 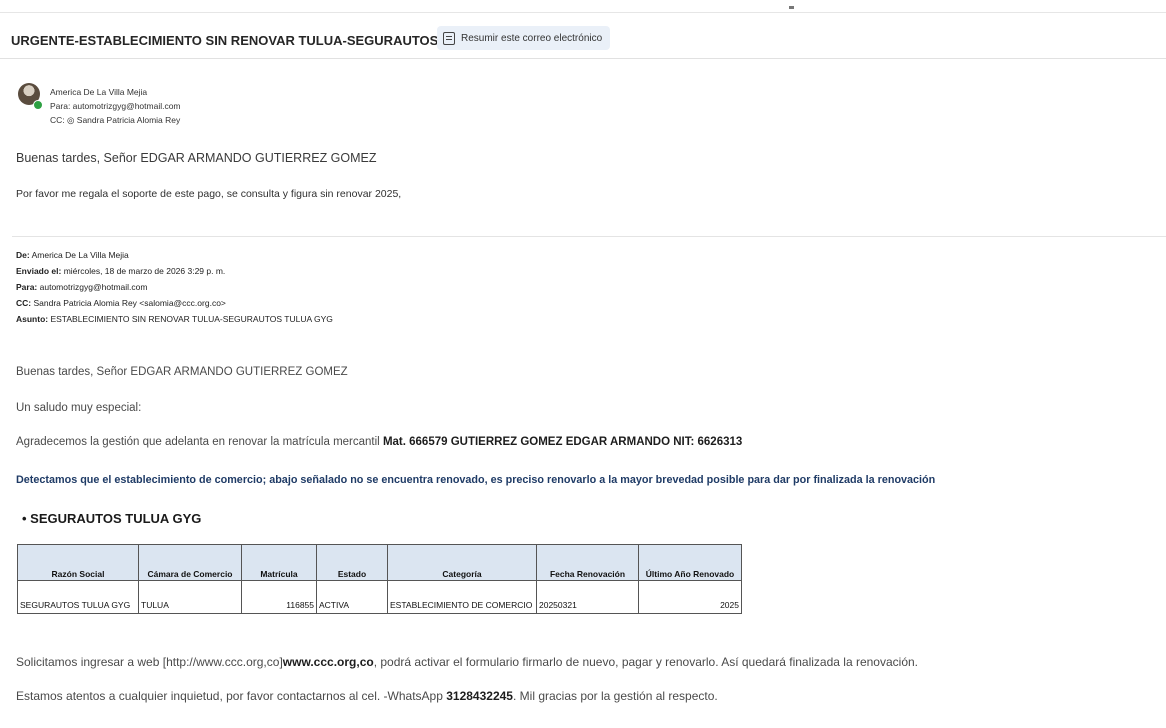 What do you see at coordinates (583, 6) in the screenshot?
I see `top-toolbar` at bounding box center [583, 6].